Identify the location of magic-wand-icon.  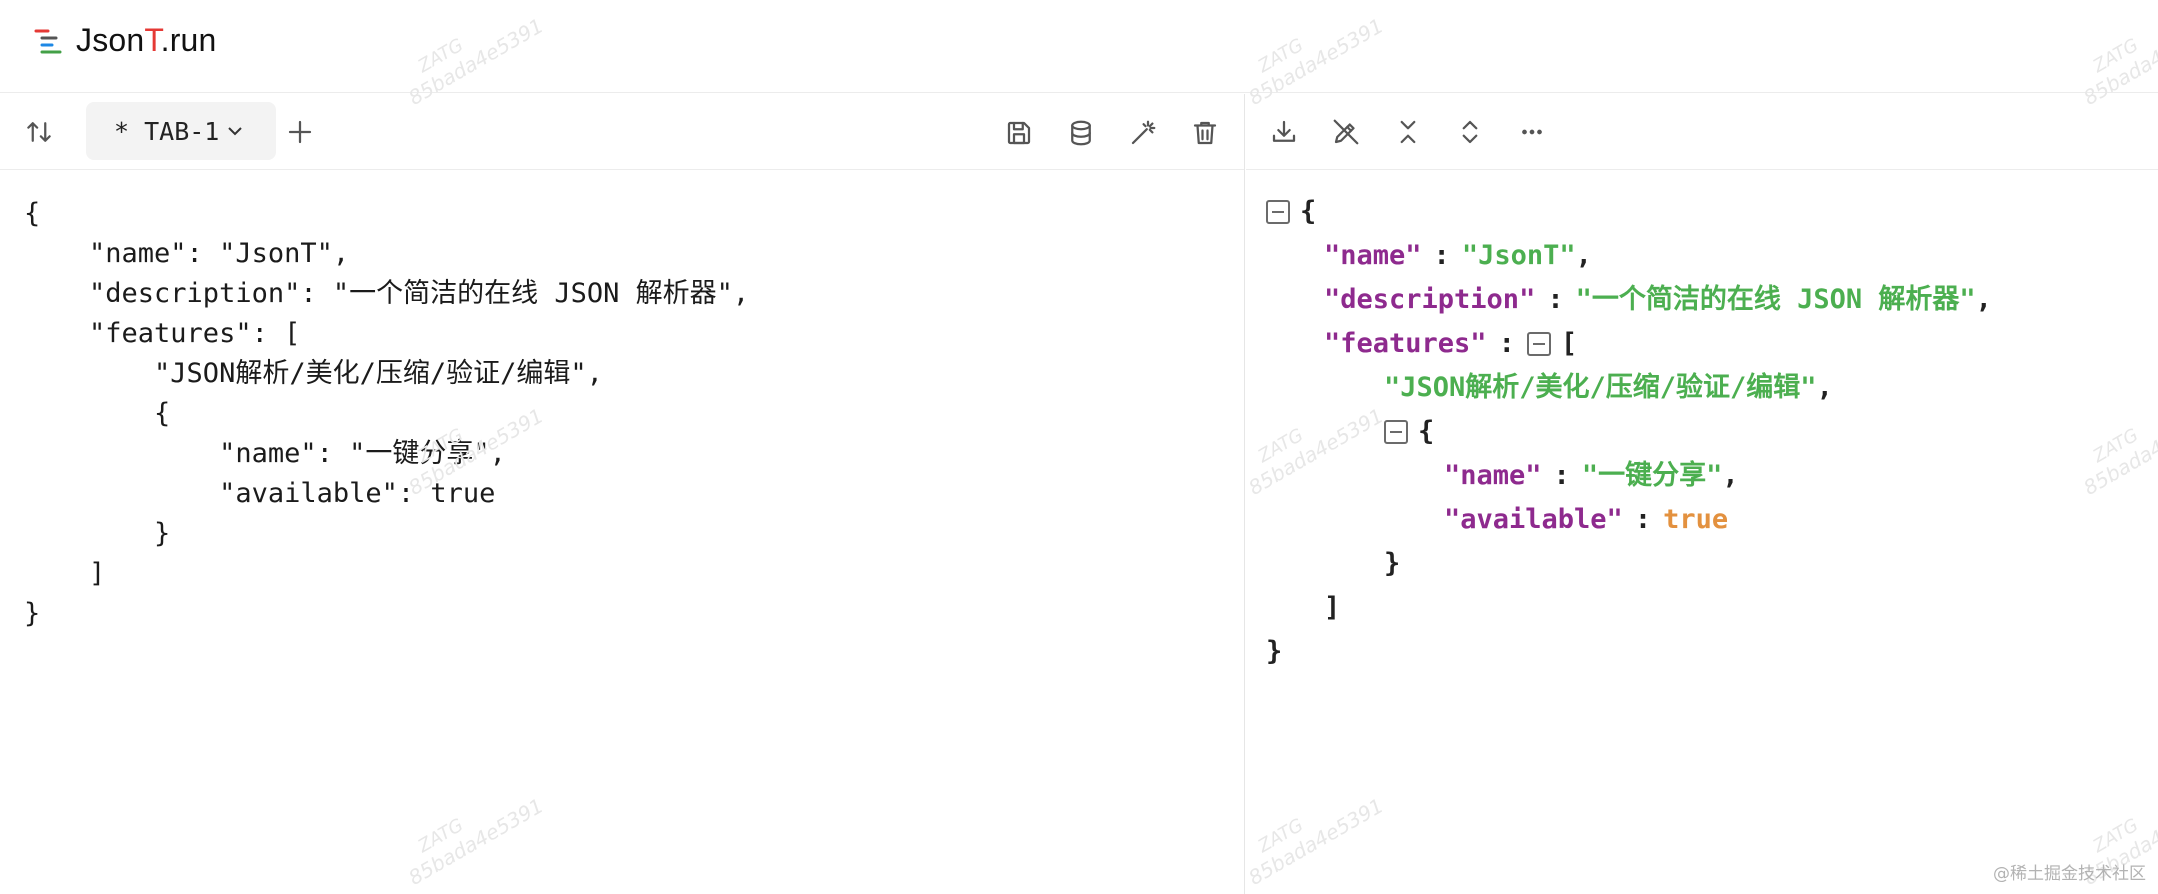
(1143, 133).